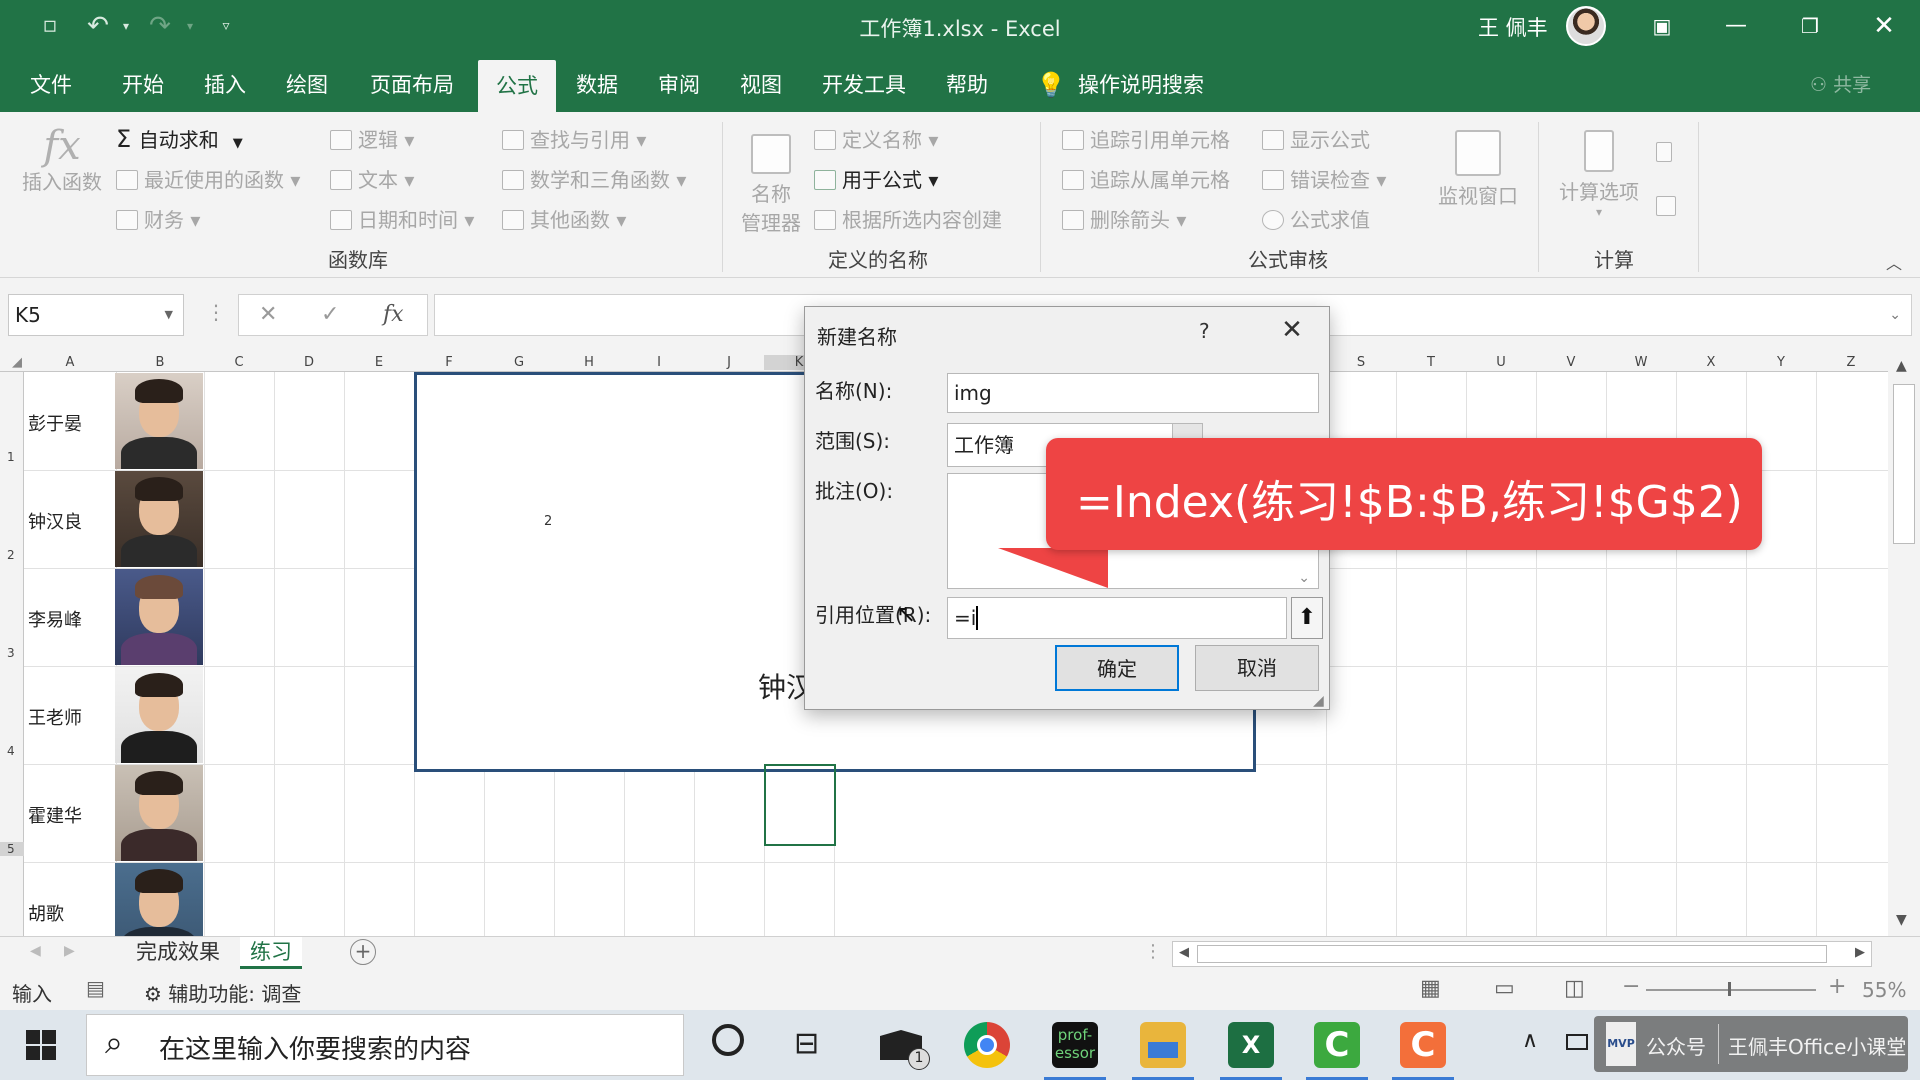 The width and height of the screenshot is (1920, 1080). Describe the element at coordinates (904, 1046) in the screenshot. I see `mail-icon: 1` at that location.